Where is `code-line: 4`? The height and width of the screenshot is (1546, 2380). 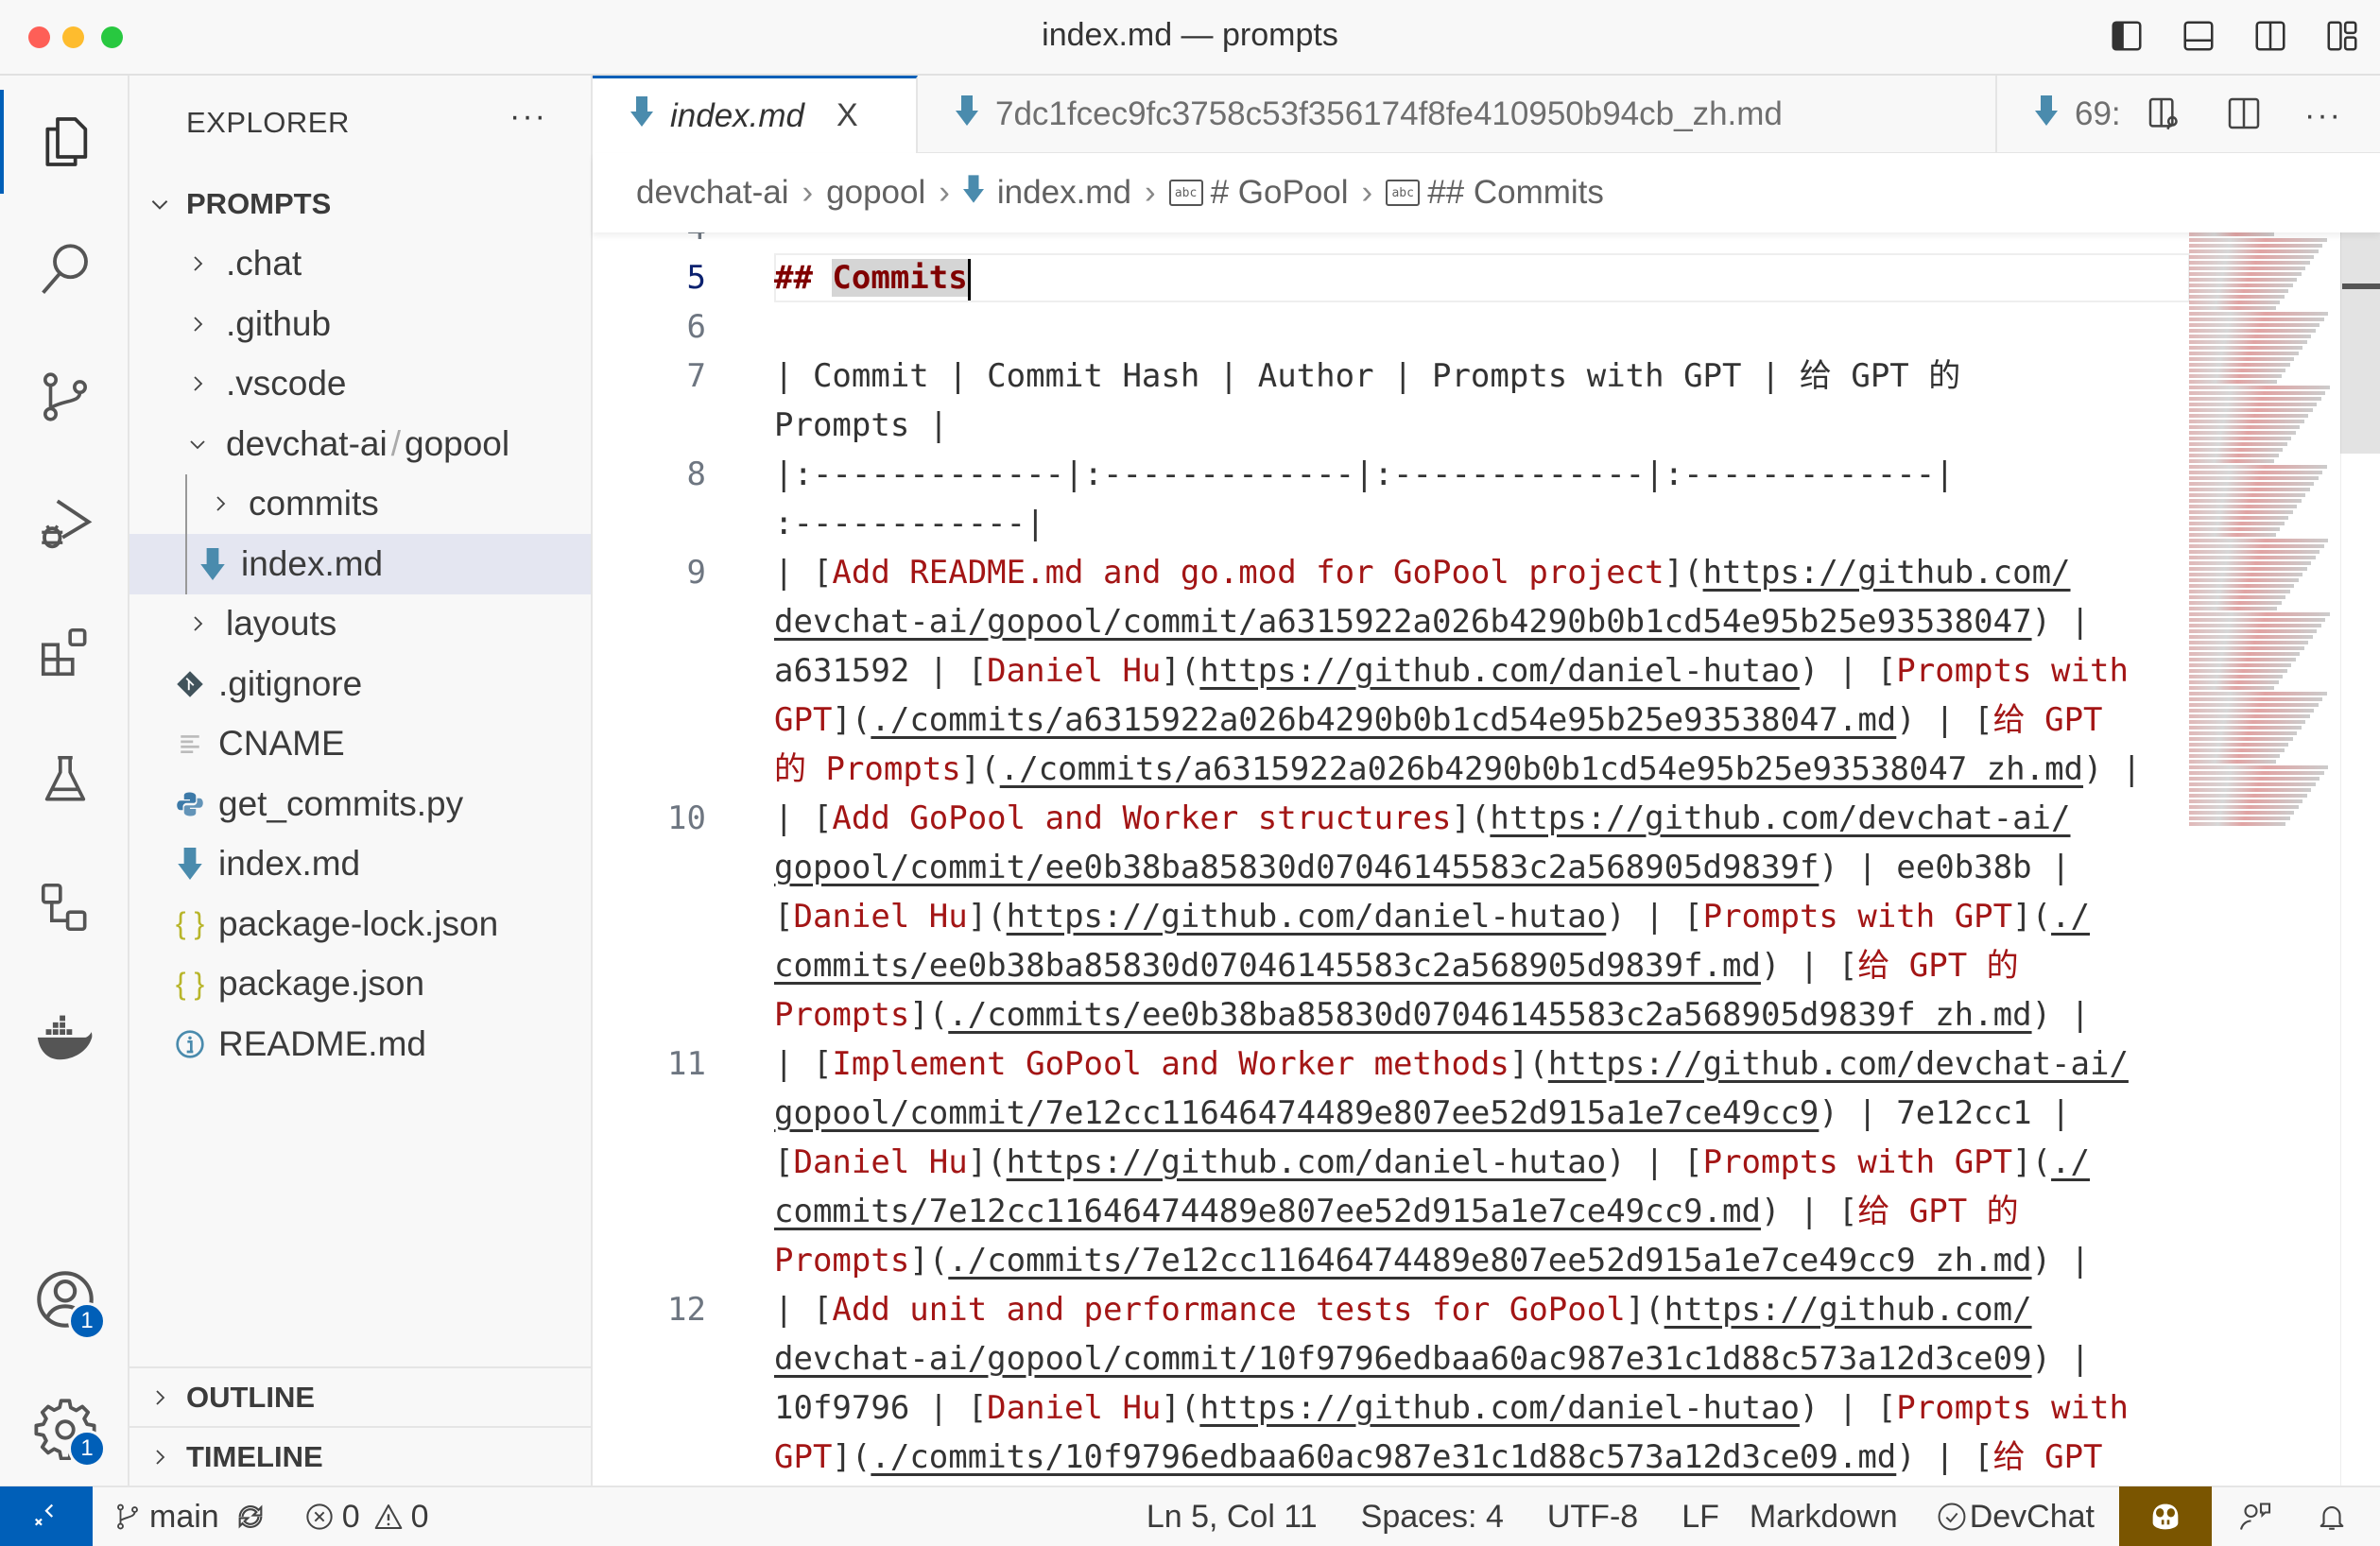
code-line: 4 is located at coordinates (1391, 243).